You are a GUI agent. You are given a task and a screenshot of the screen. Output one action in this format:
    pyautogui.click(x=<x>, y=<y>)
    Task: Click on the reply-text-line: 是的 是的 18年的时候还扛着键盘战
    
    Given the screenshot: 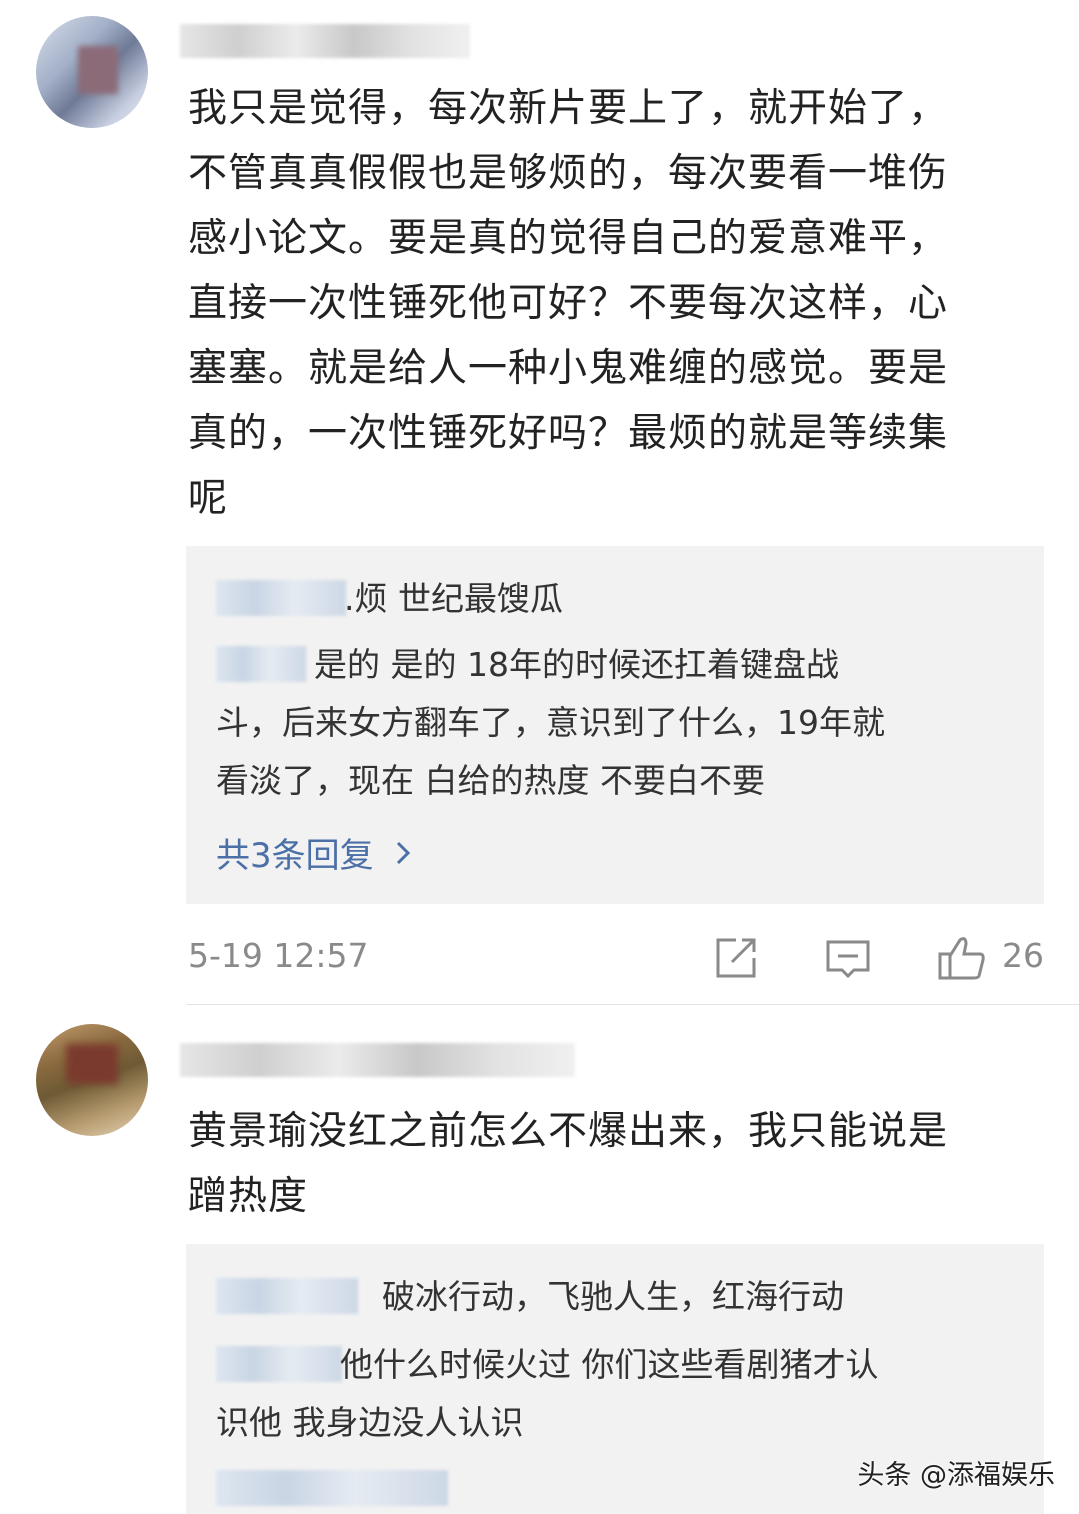 What is the action you would take?
    pyautogui.click(x=576, y=664)
    